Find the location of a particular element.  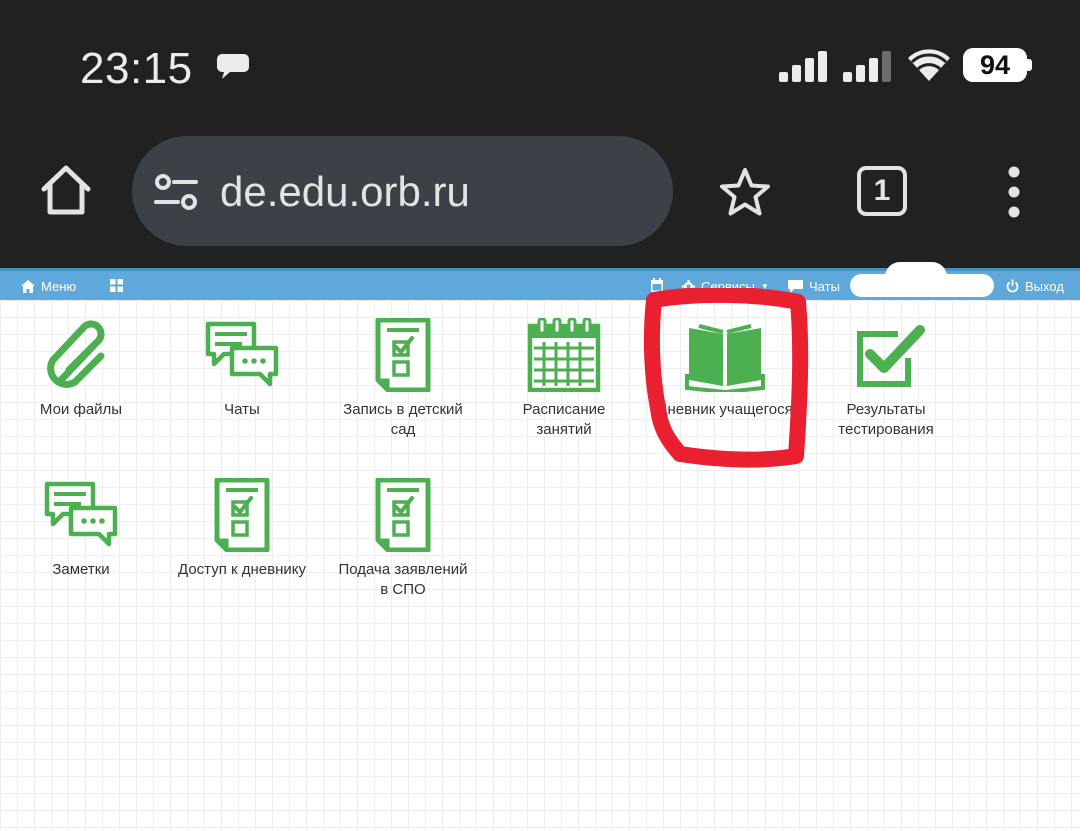

calendar-small-icon is located at coordinates (657, 285).